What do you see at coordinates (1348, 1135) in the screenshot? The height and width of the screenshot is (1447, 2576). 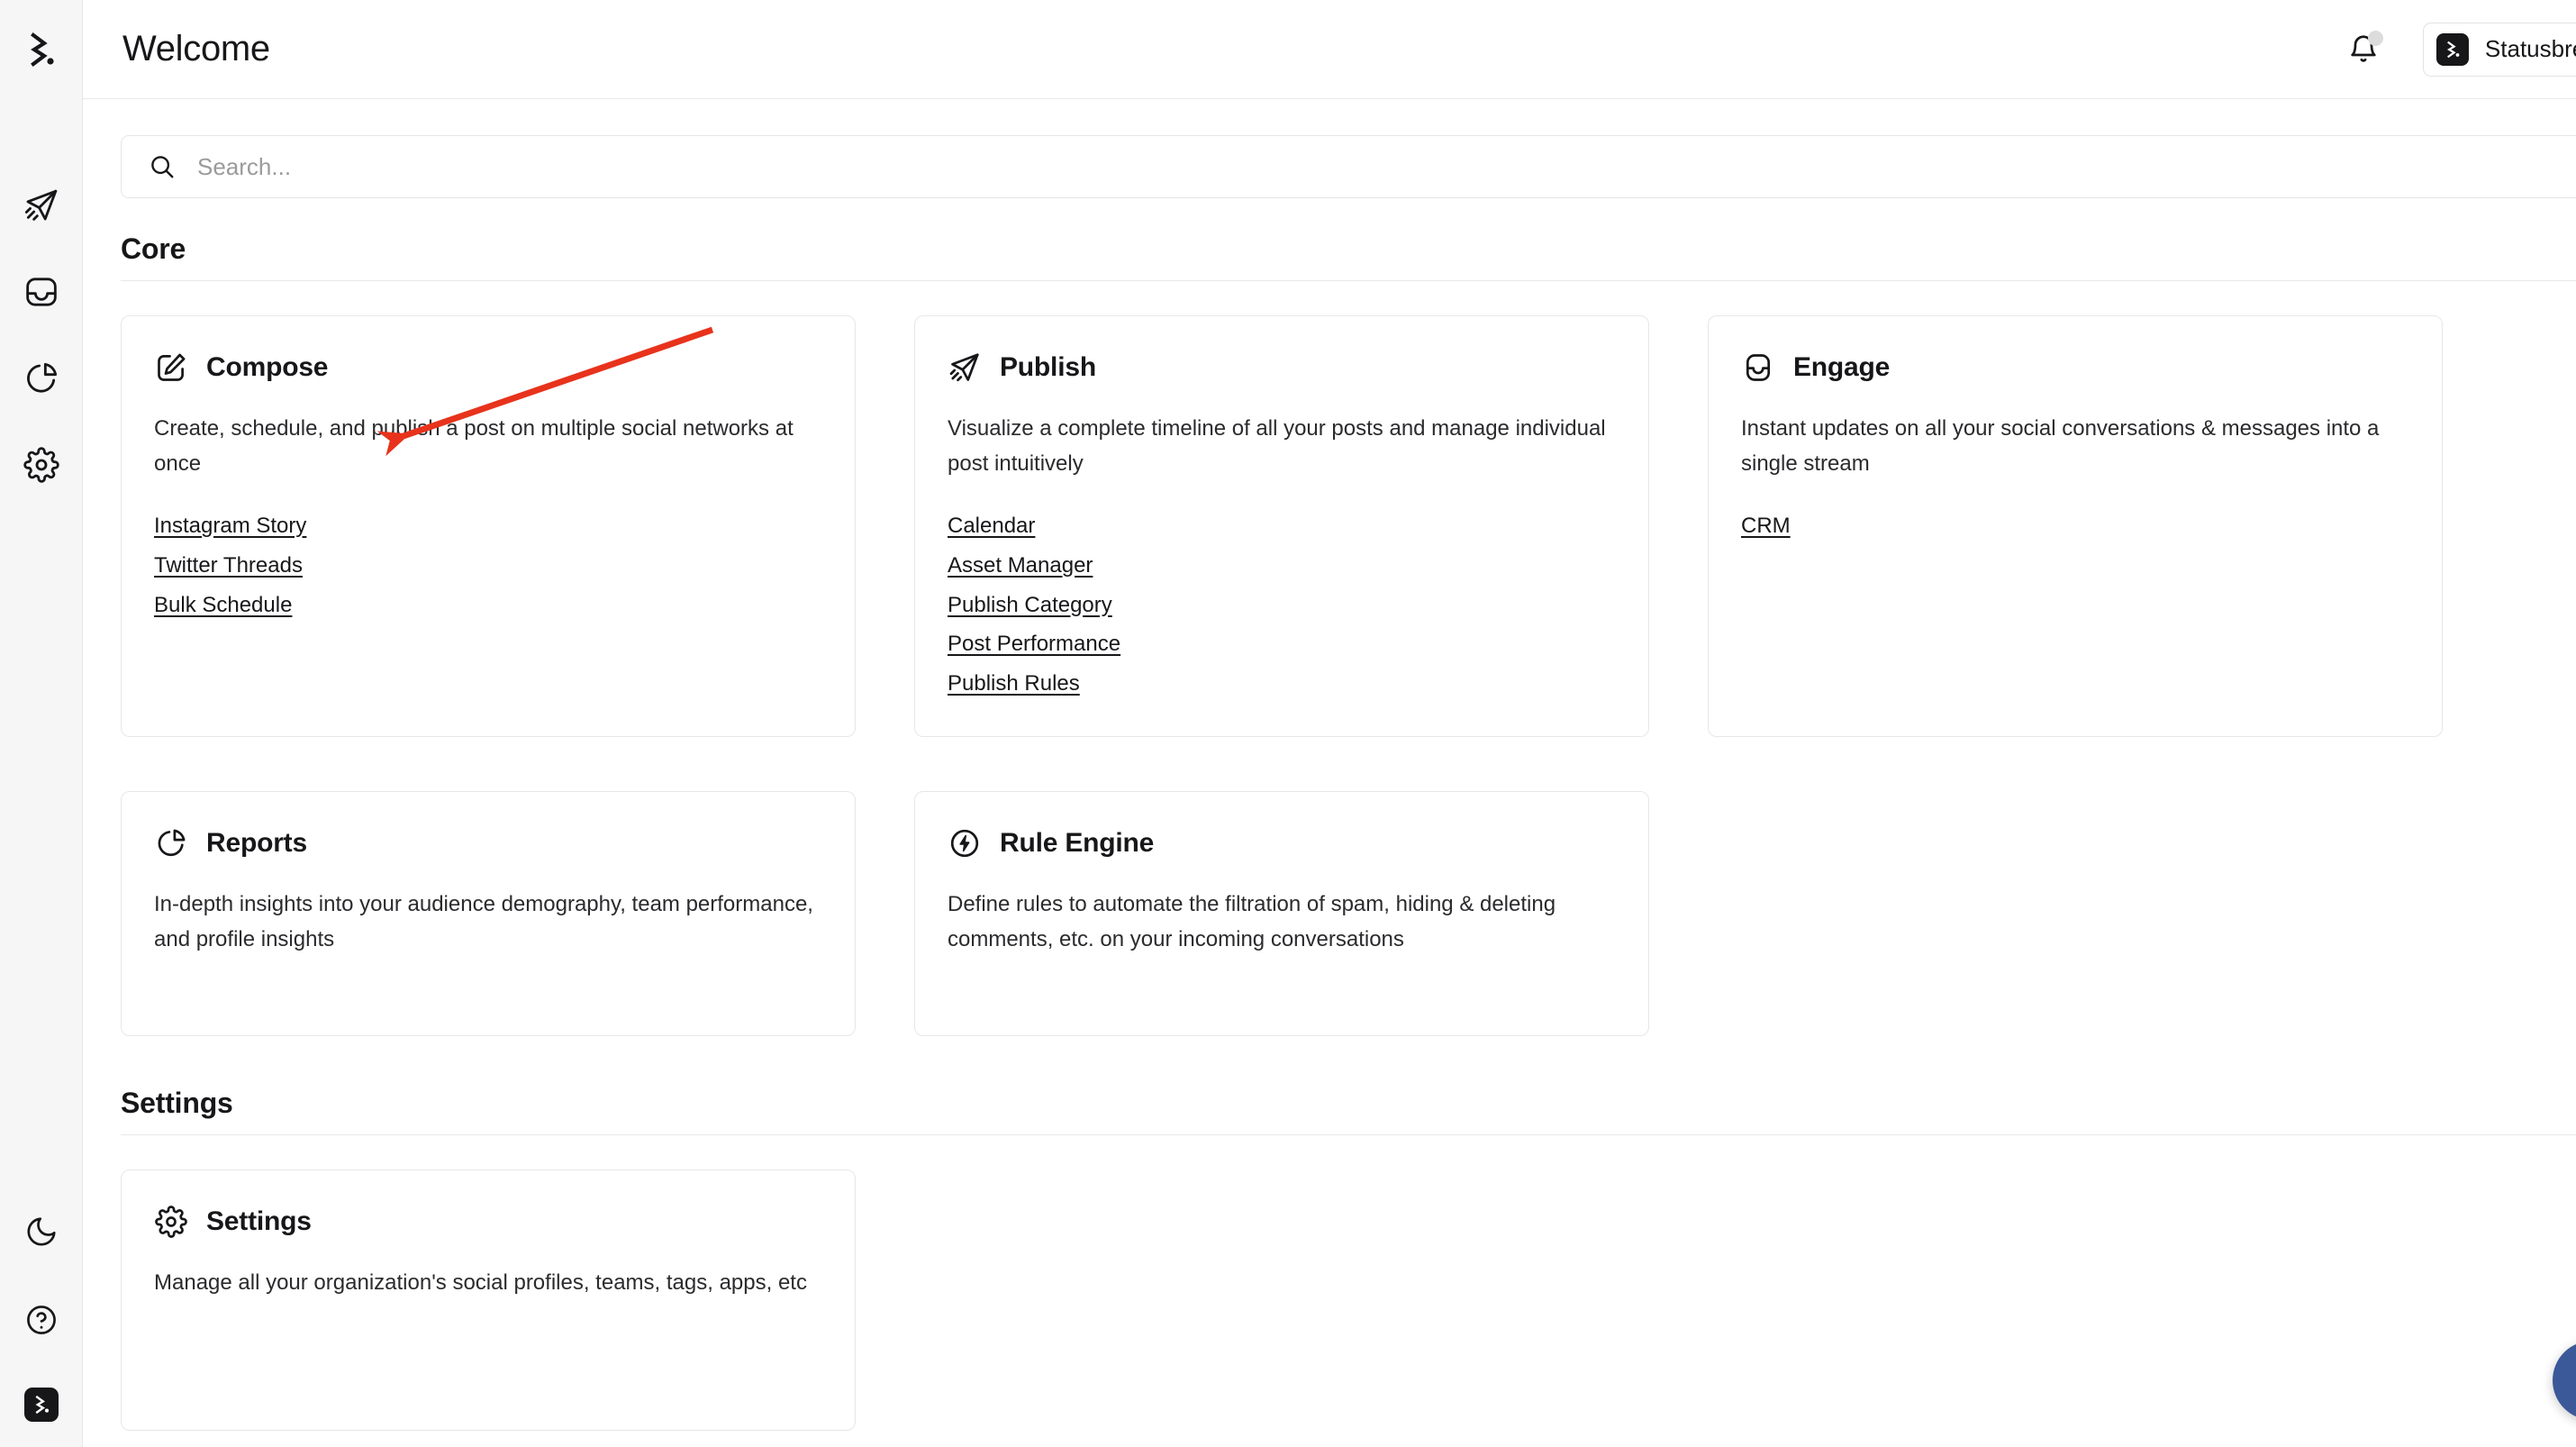 I see `section-divider-settings` at bounding box center [1348, 1135].